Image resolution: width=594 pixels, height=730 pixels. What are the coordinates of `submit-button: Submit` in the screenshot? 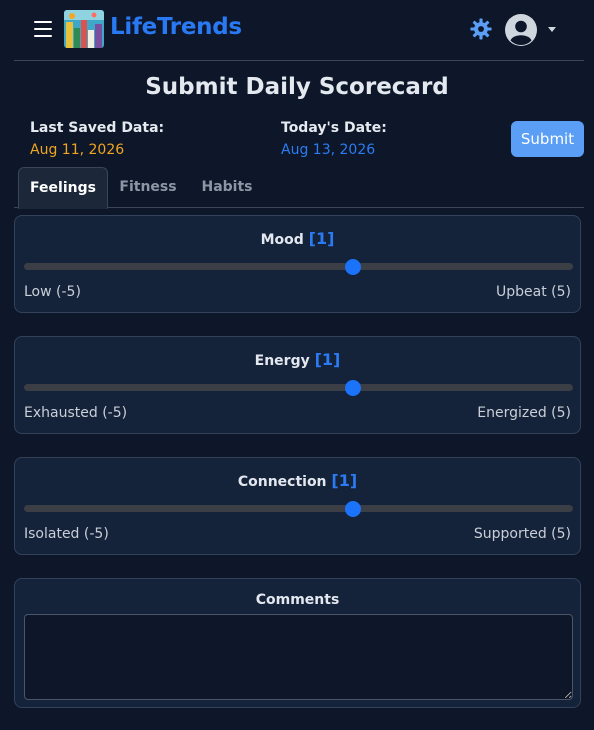 It's located at (547, 139).